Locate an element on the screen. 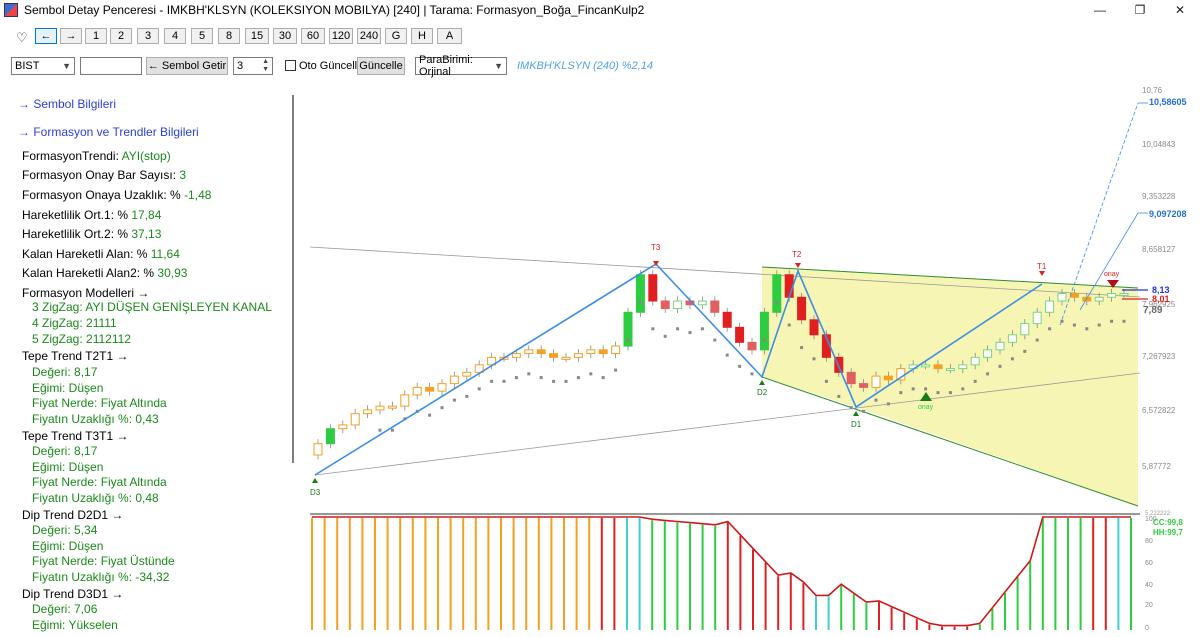 The width and height of the screenshot is (1200, 637). info-row-remaining2: Kalan Hareketli Alan2: % 30,93 is located at coordinates (105, 273).